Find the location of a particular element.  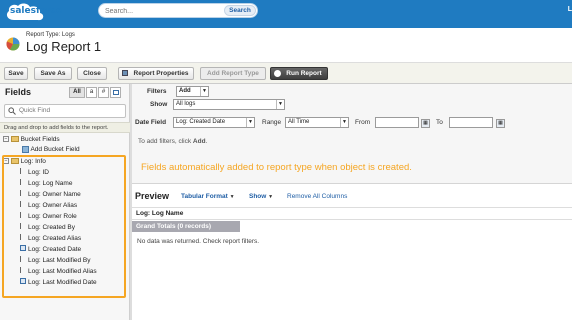

from-date-input is located at coordinates (397, 122).